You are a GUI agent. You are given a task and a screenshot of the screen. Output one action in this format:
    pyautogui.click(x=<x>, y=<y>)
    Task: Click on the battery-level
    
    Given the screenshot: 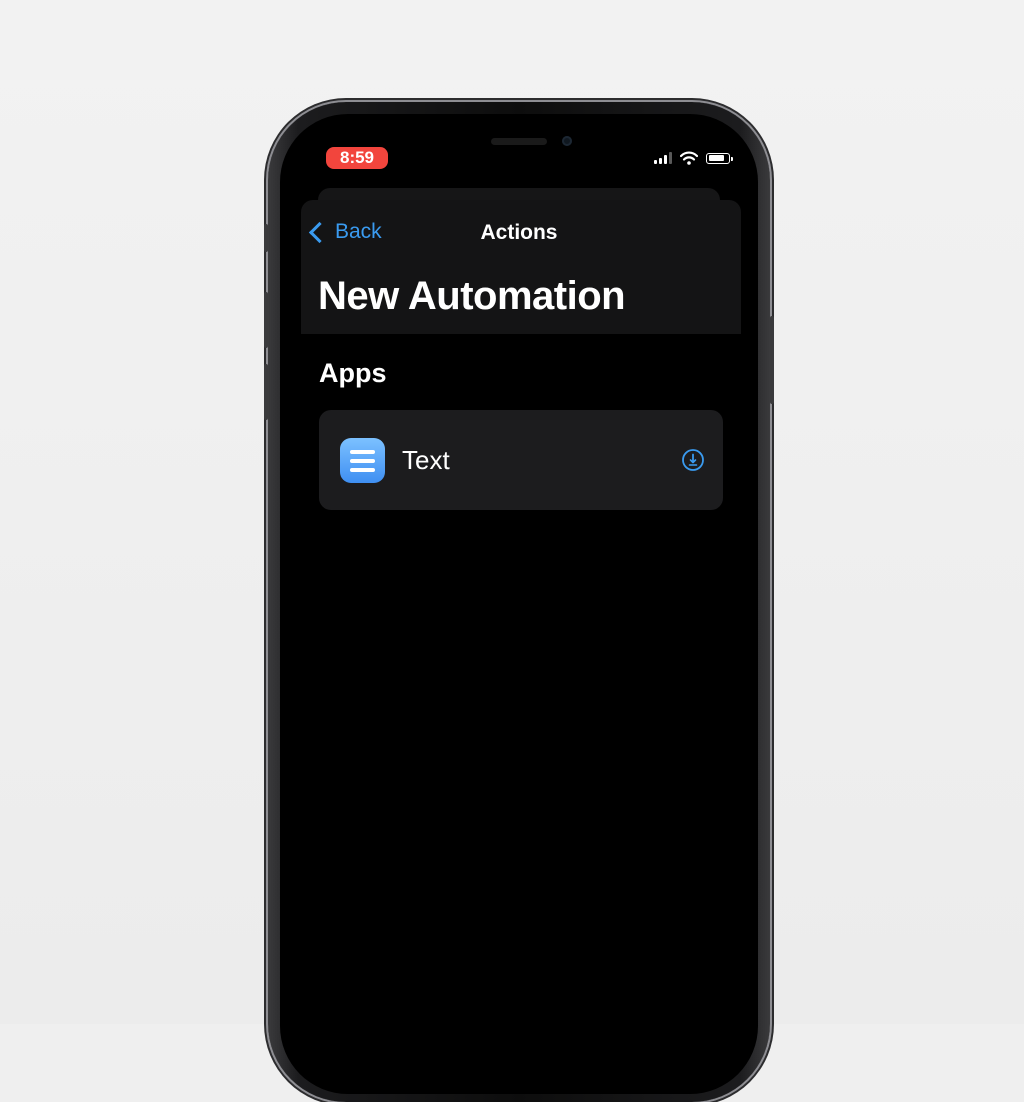 What is the action you would take?
    pyautogui.click(x=716, y=158)
    